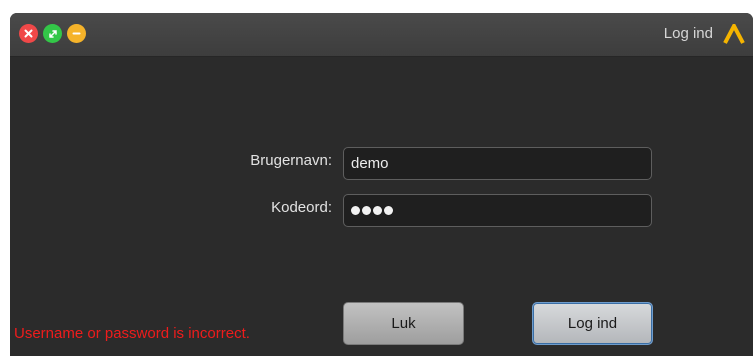 The height and width of the screenshot is (356, 753). I want to click on error-message: Username or password is incorrect., so click(132, 333).